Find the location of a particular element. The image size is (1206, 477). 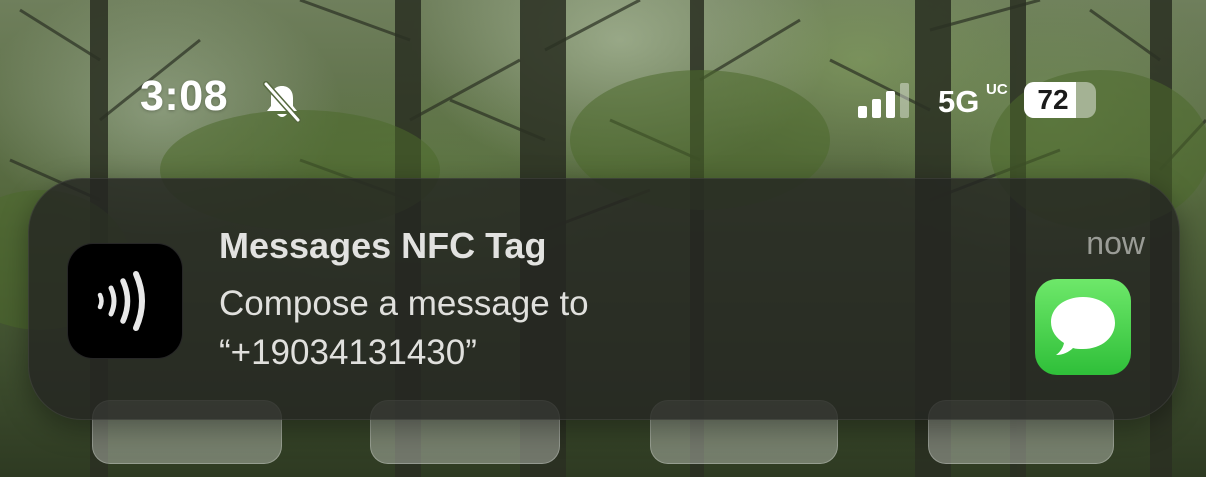

battery-indicator: 72 is located at coordinates (1060, 100).